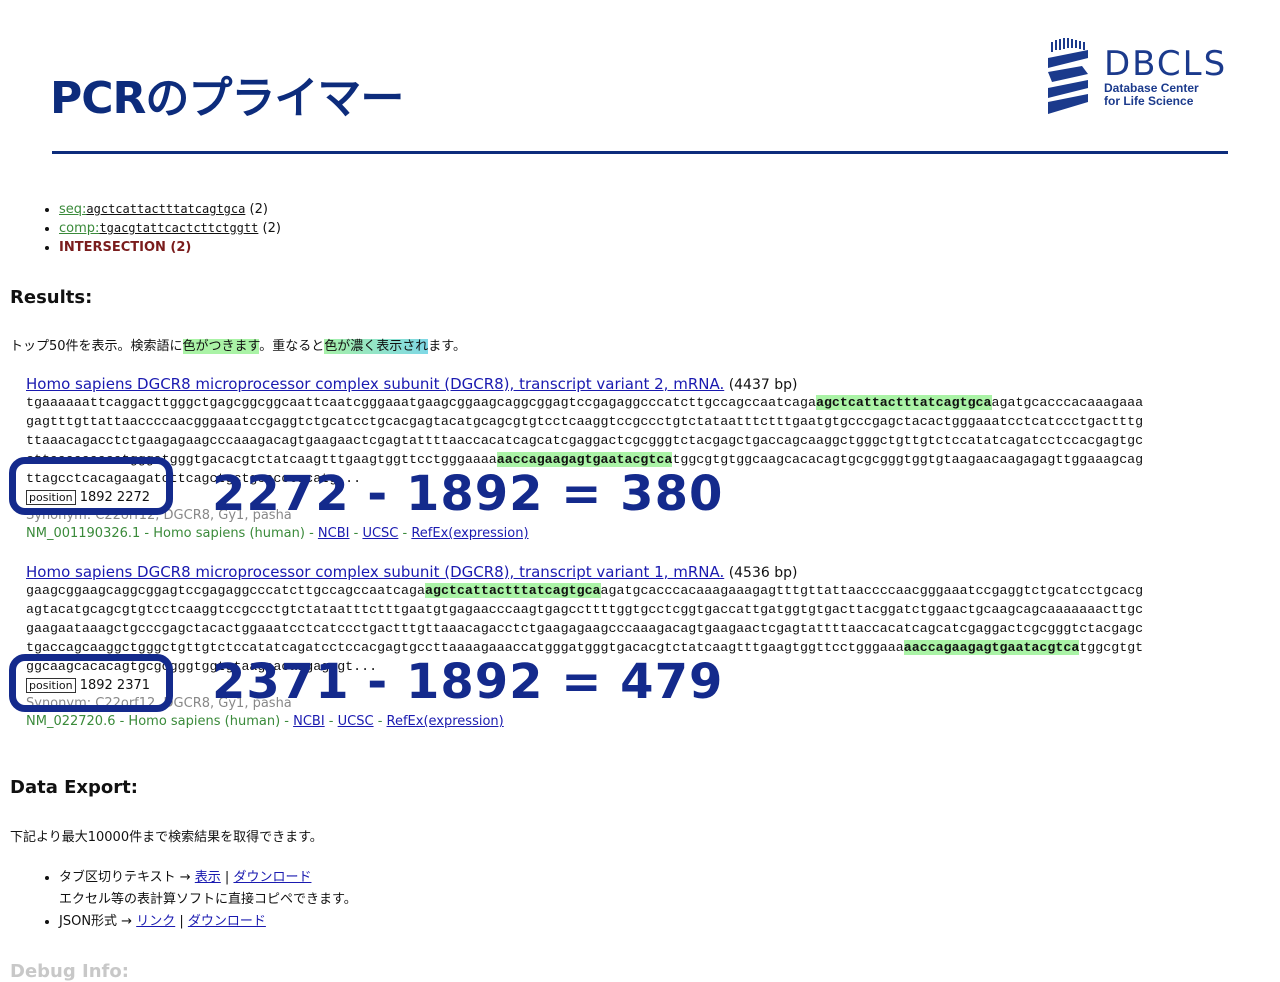  I want to click on export-tsv-download-link: ダウンロード, so click(272, 877).